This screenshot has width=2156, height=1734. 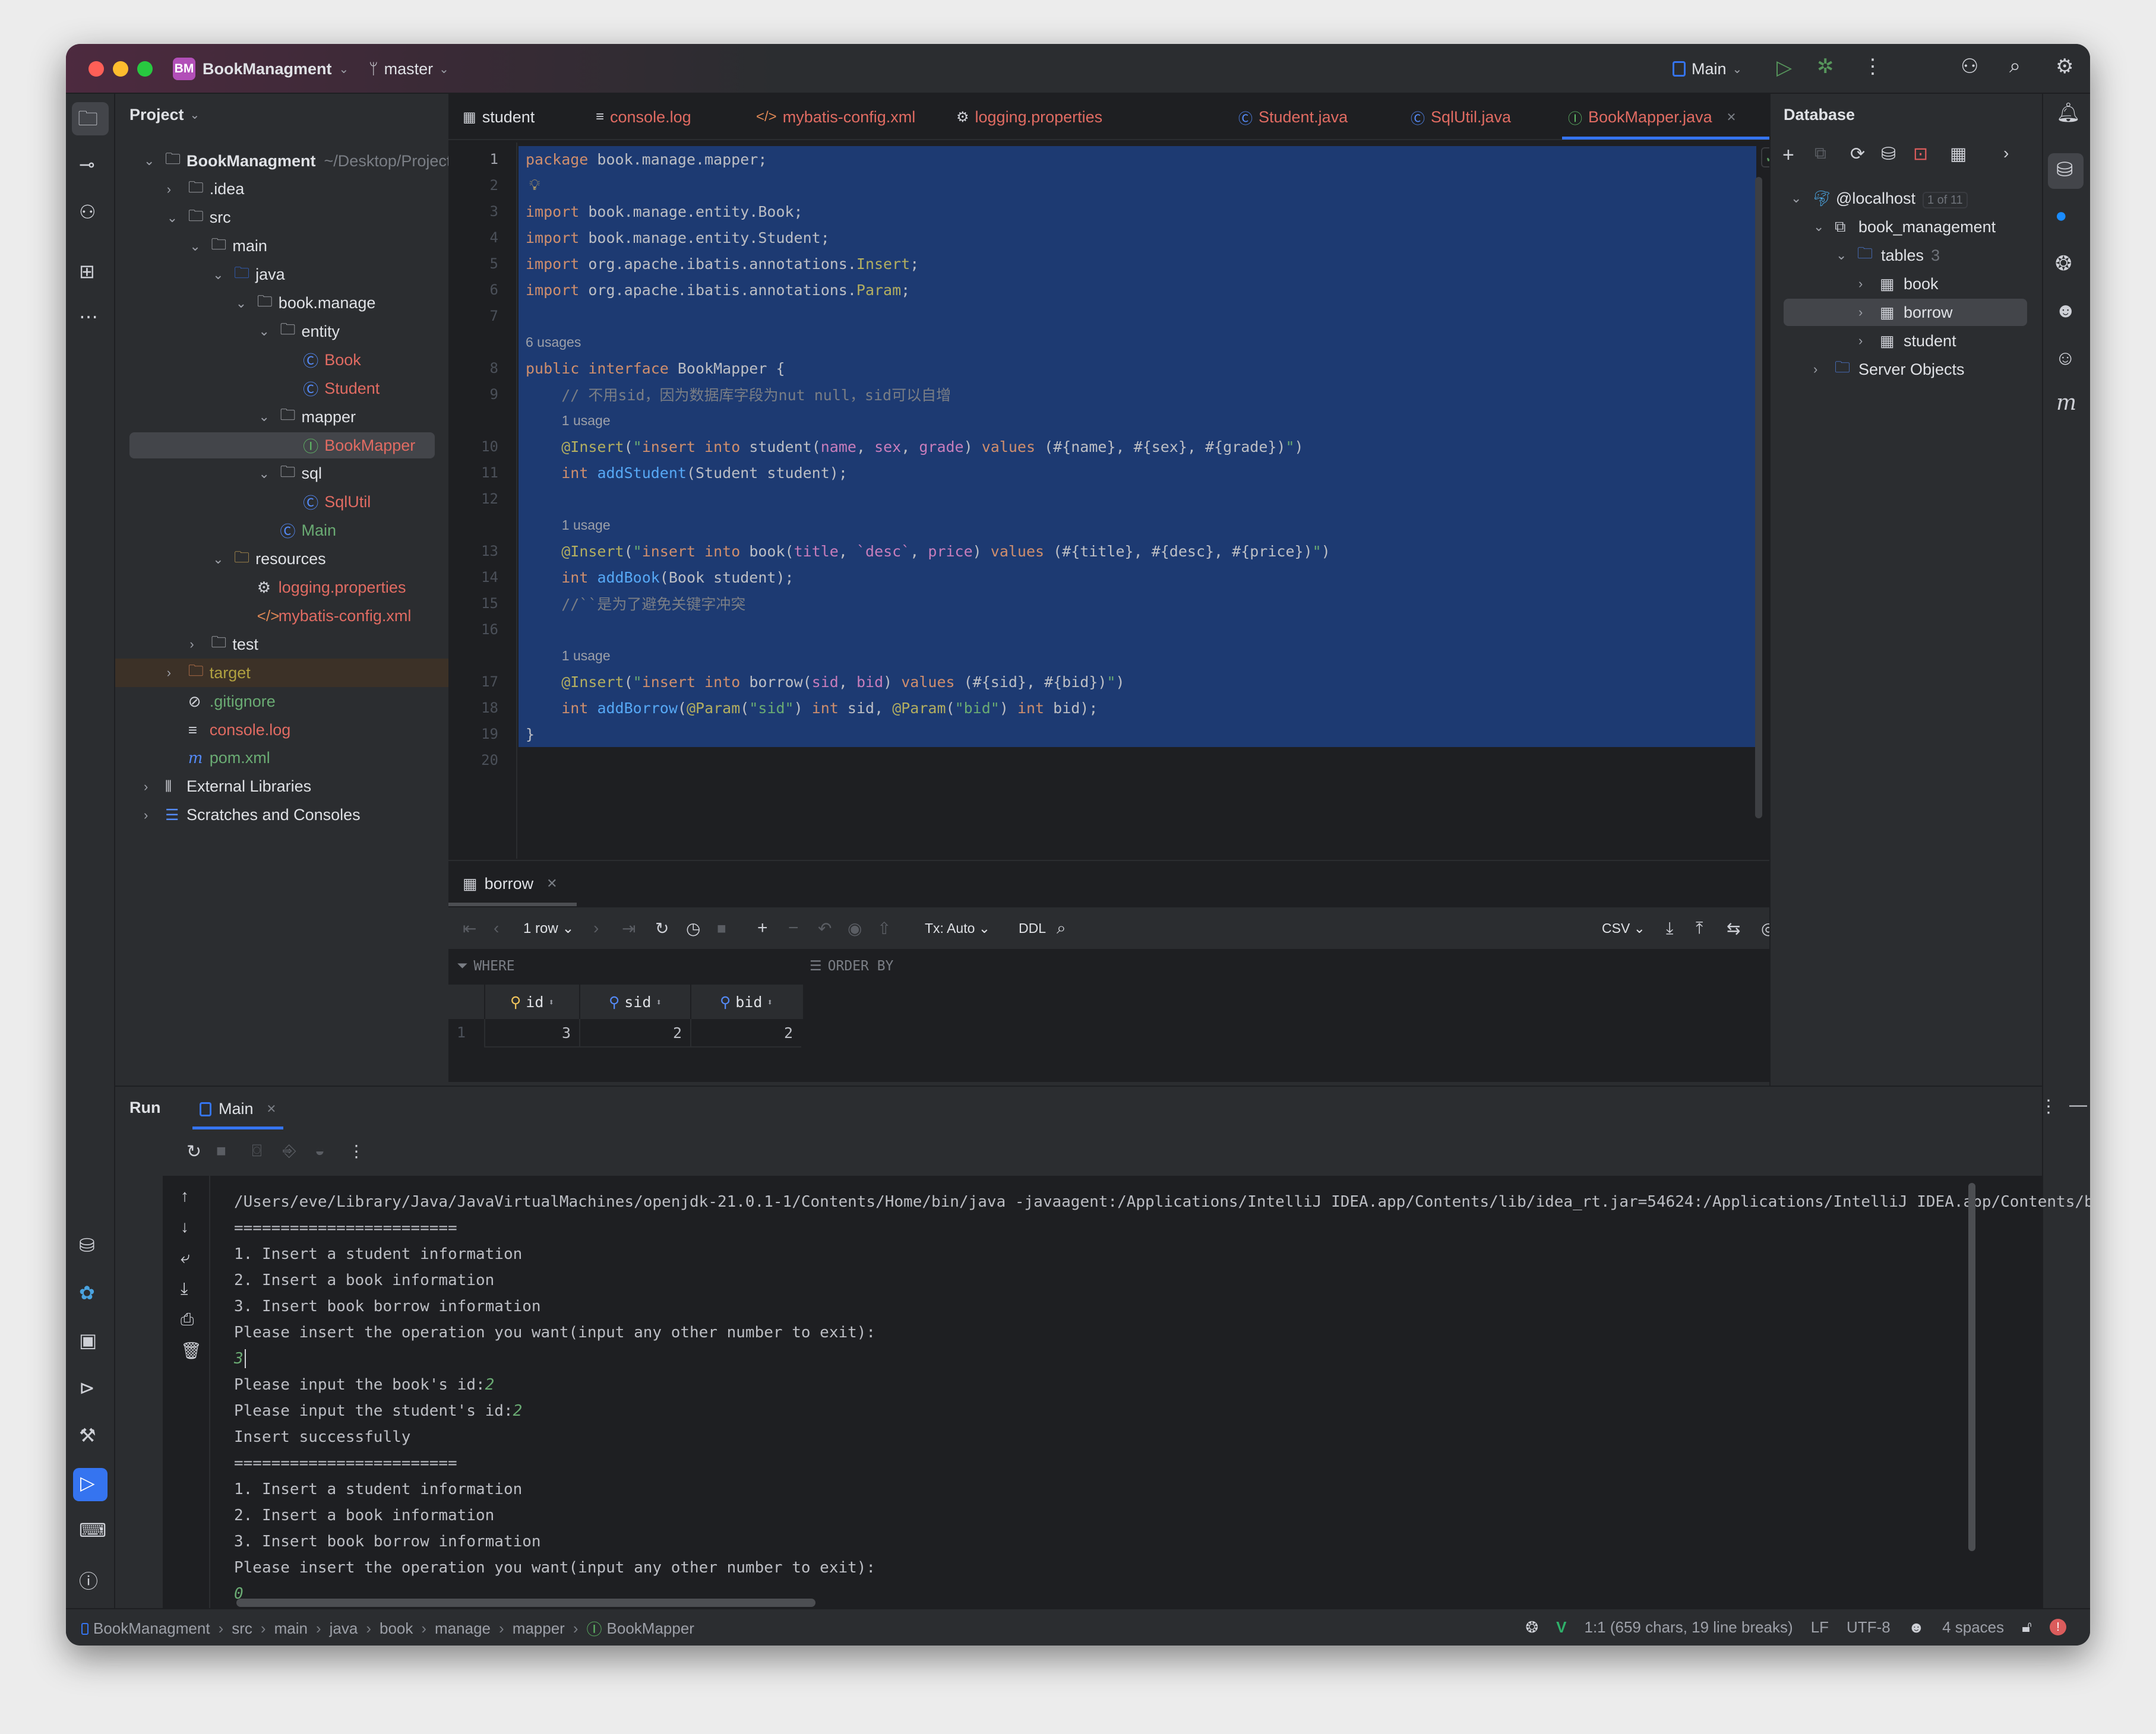 What do you see at coordinates (2048, 1106) in the screenshot?
I see `run-more-icon: ⋮` at bounding box center [2048, 1106].